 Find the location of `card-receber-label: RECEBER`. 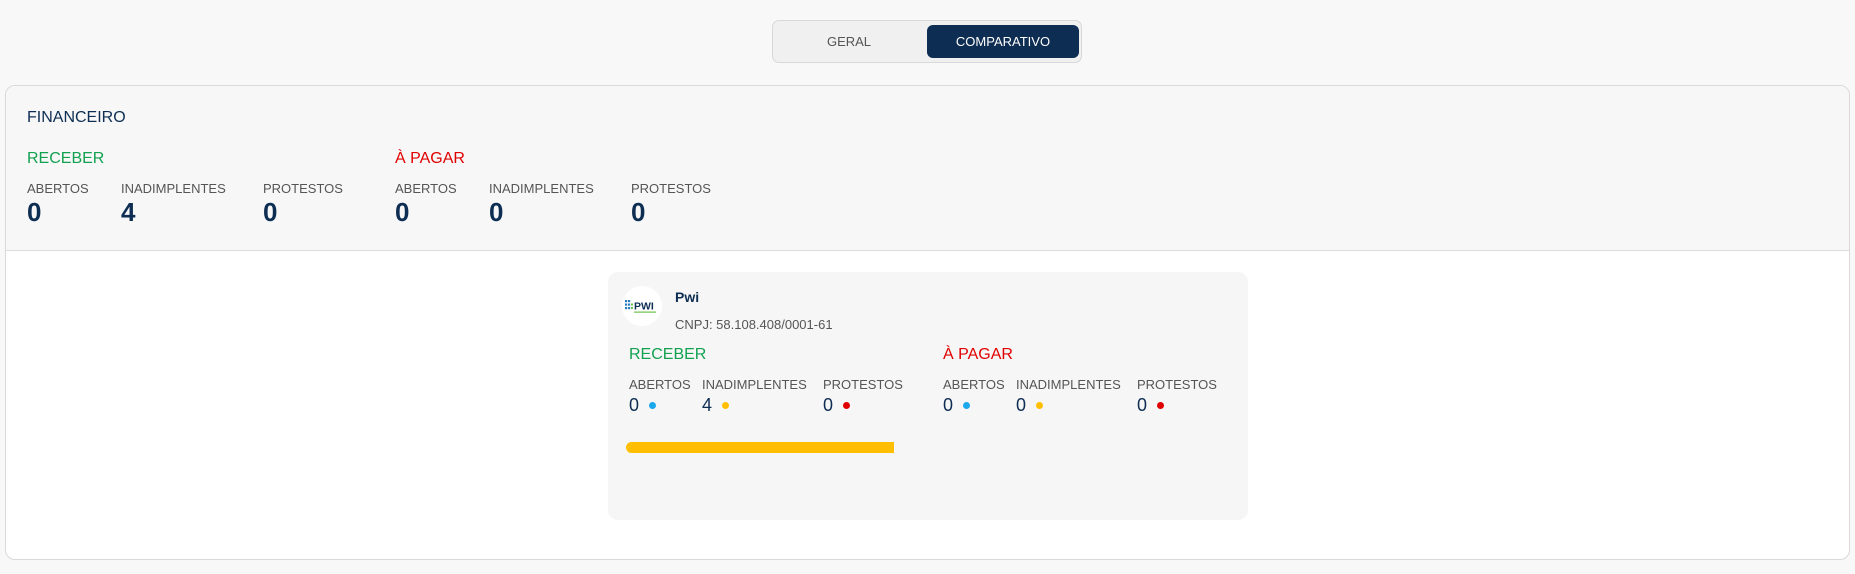

card-receber-label: RECEBER is located at coordinates (668, 354).